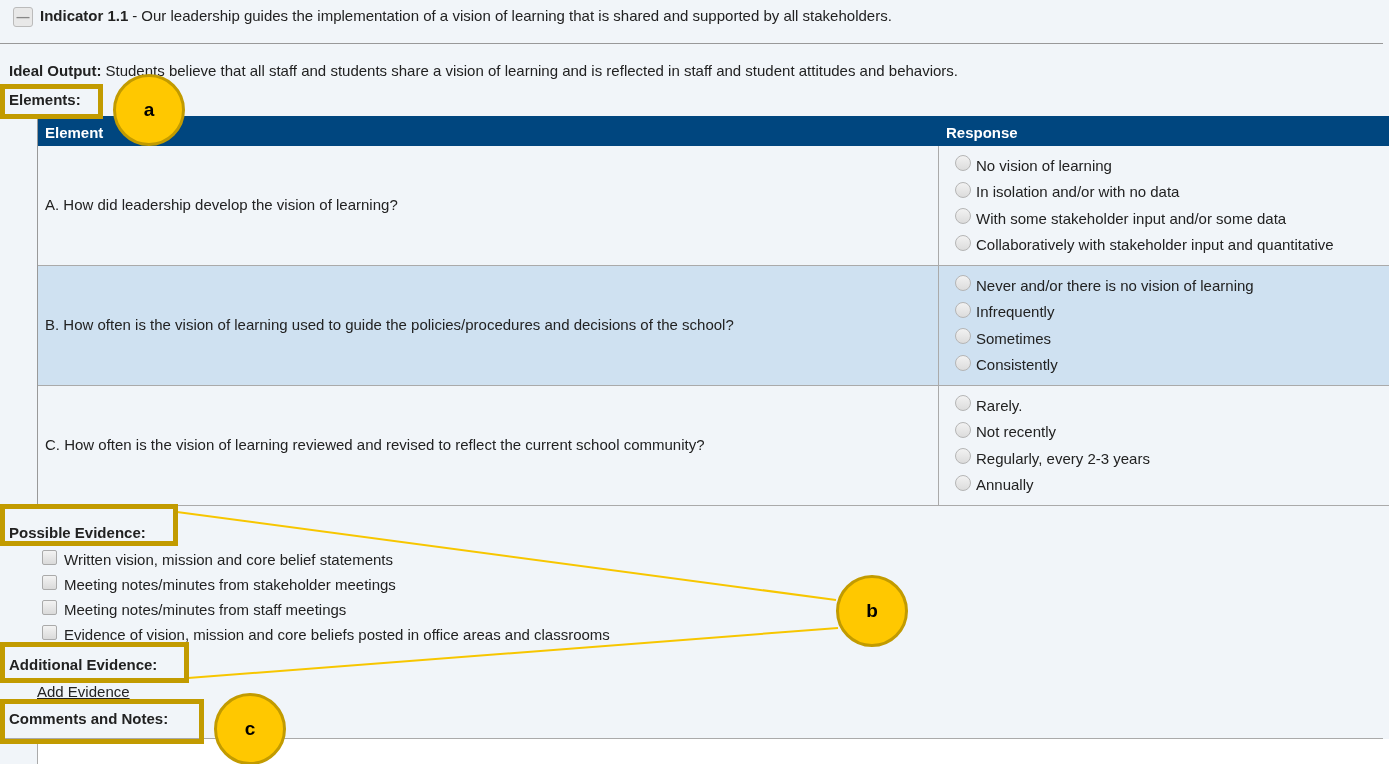  What do you see at coordinates (84, 16) in the screenshot?
I see `indicator-label: Indicator 1.1` at bounding box center [84, 16].